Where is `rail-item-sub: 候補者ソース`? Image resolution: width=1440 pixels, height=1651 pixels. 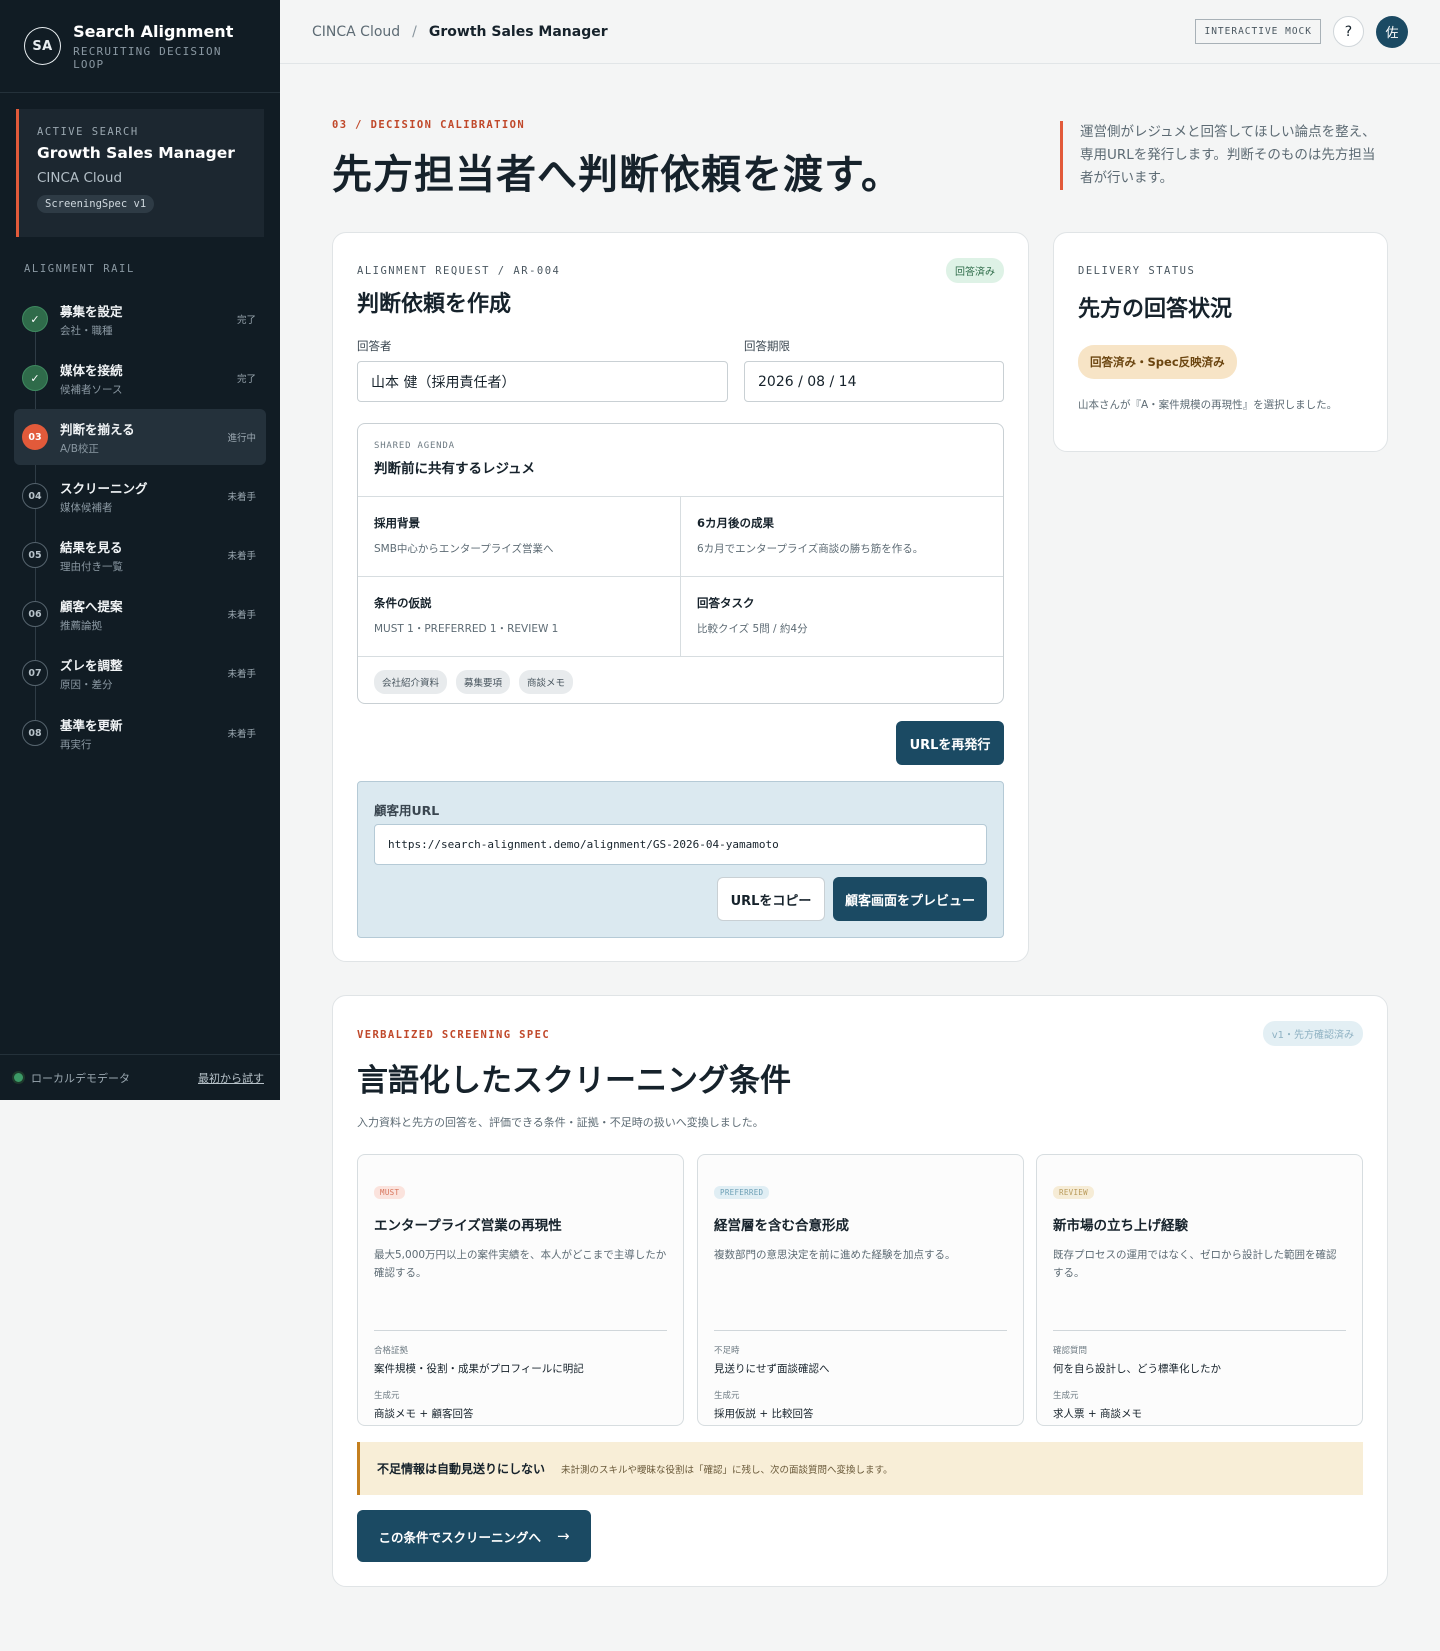 rail-item-sub: 候補者ソース is located at coordinates (91, 389).